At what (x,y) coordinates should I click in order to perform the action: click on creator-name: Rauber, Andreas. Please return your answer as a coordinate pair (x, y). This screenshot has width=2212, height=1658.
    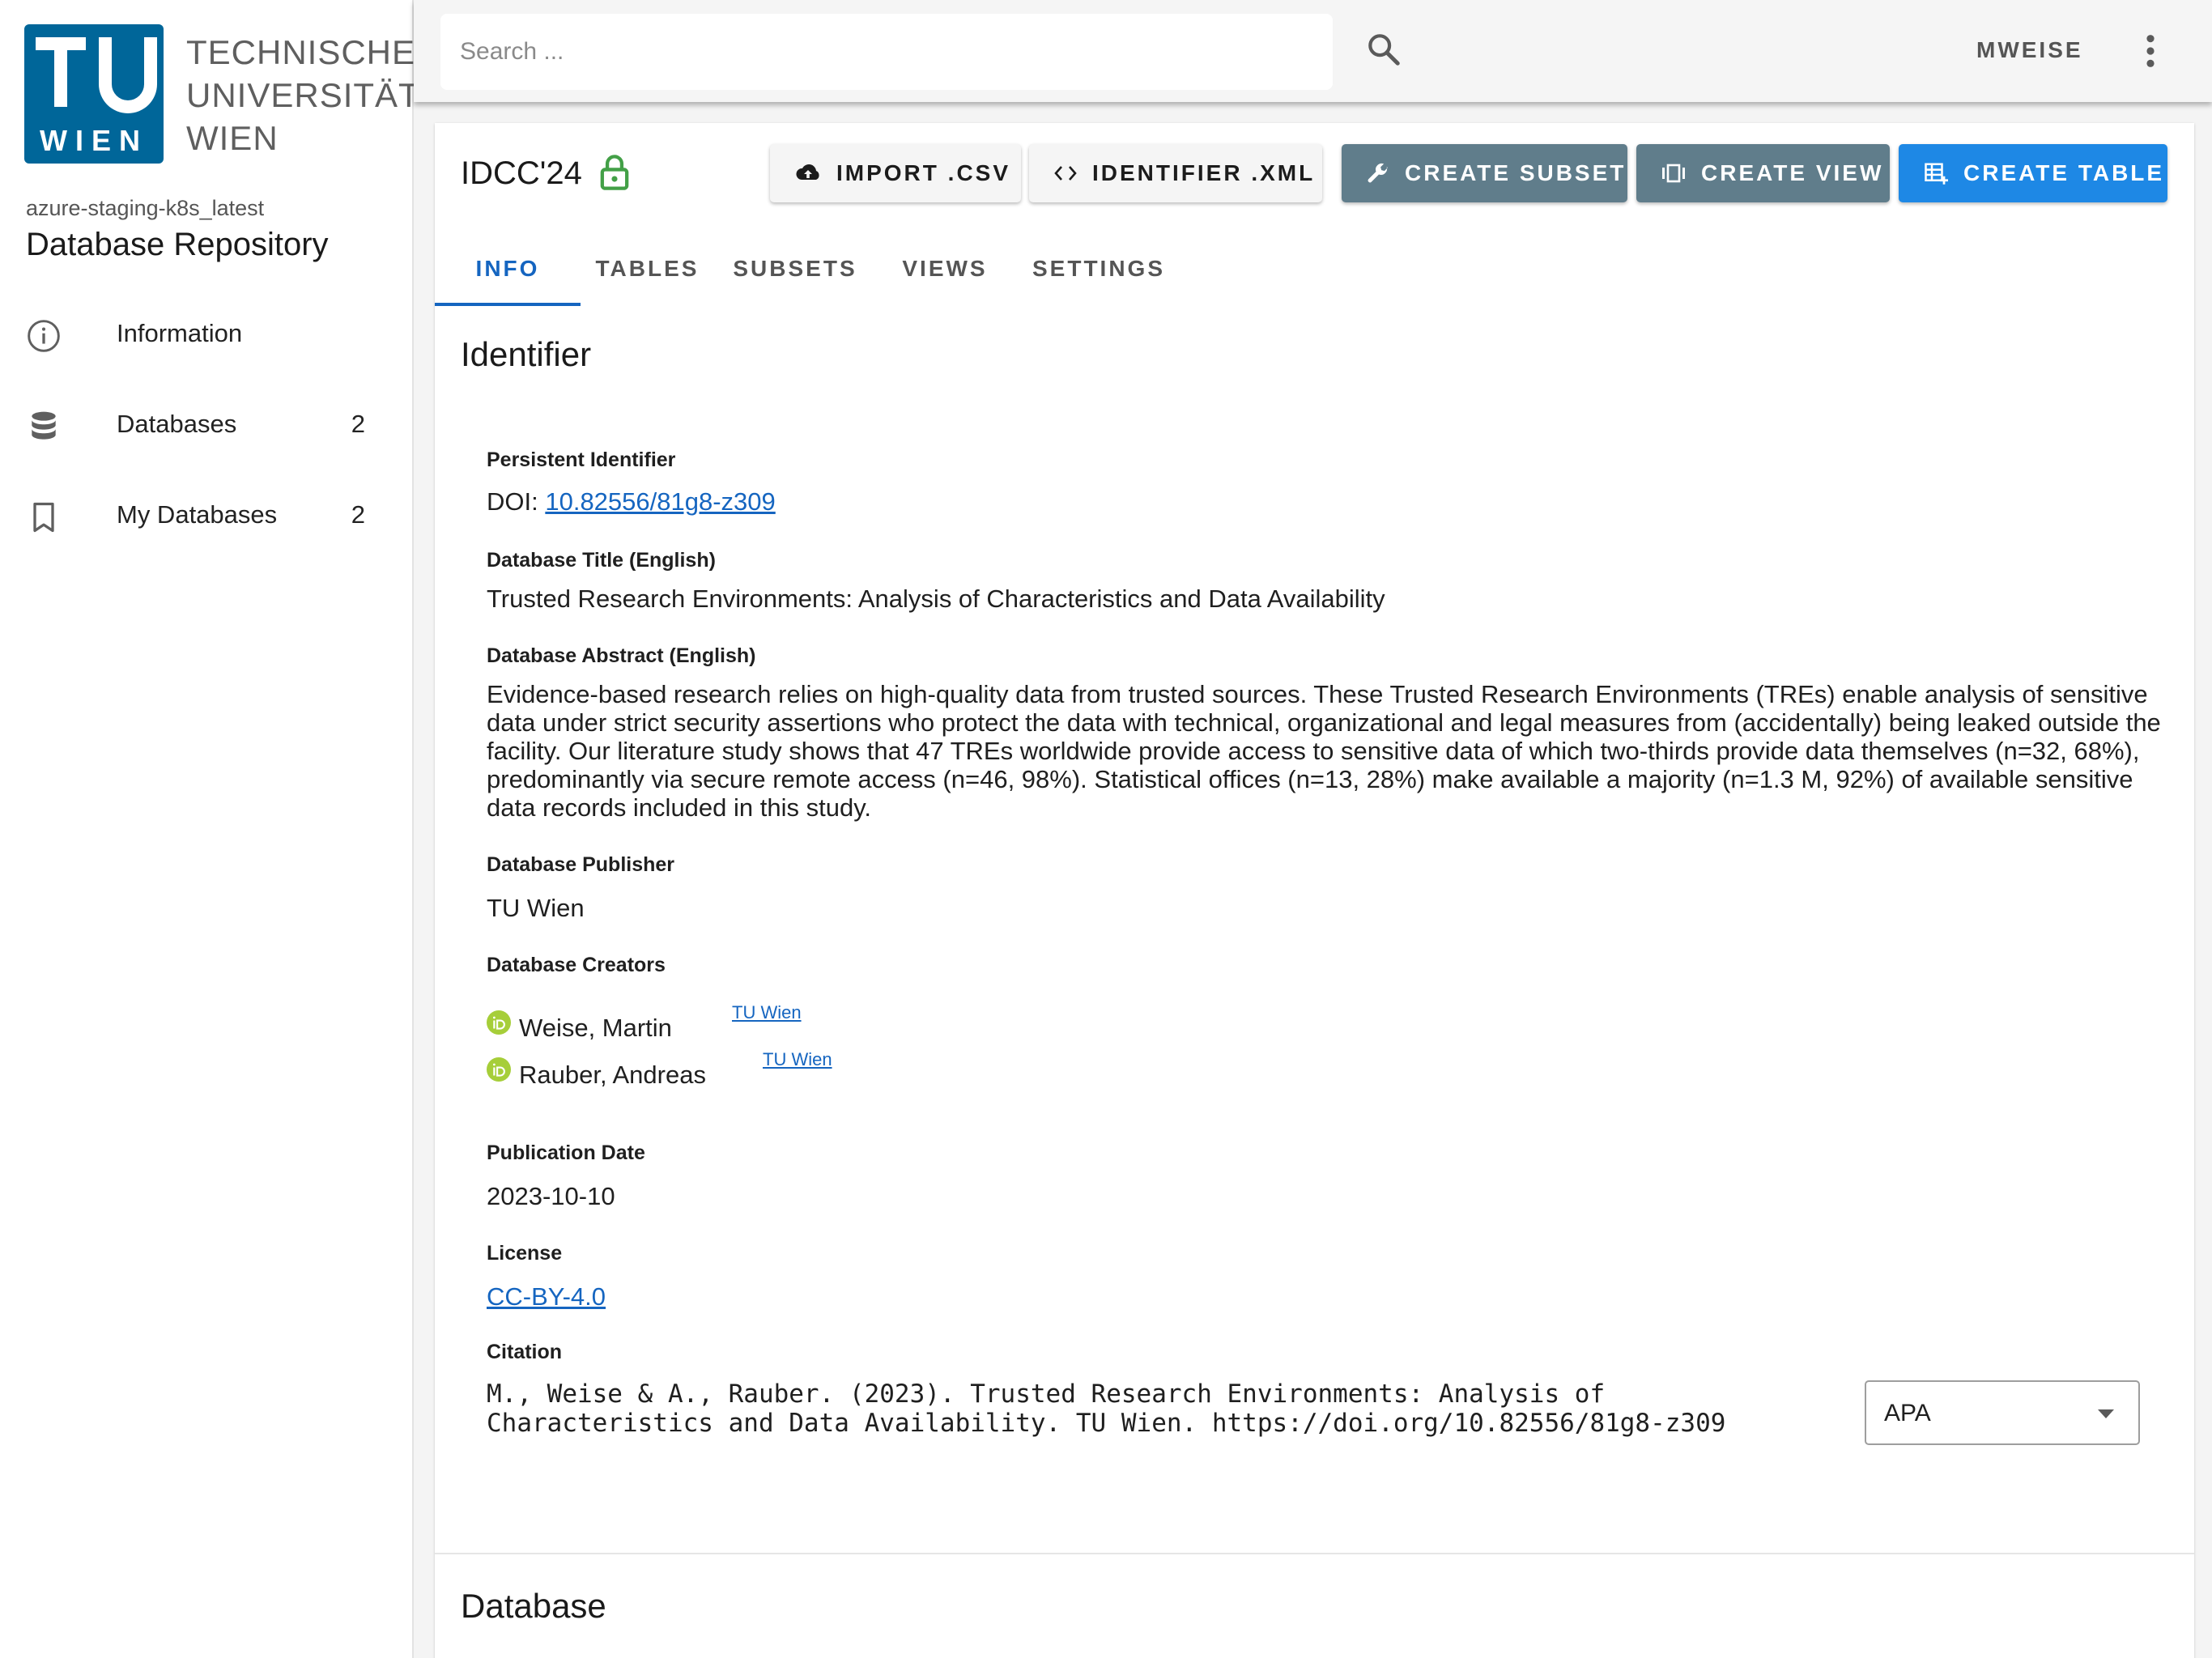
    Looking at the image, I should click on (612, 1075).